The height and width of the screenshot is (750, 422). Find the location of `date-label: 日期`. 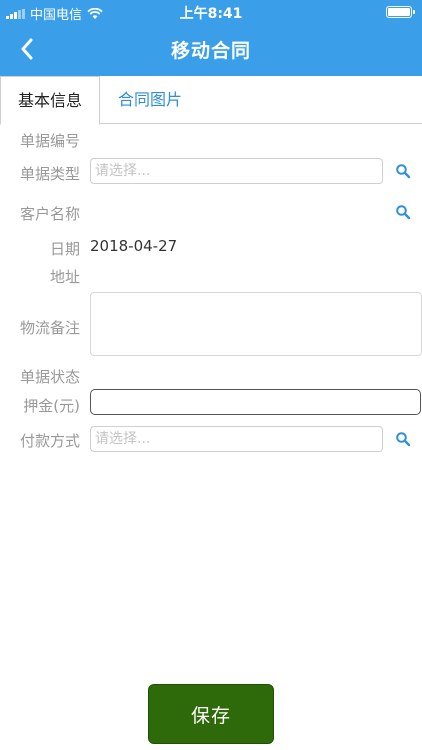

date-label: 日期 is located at coordinates (64, 249).